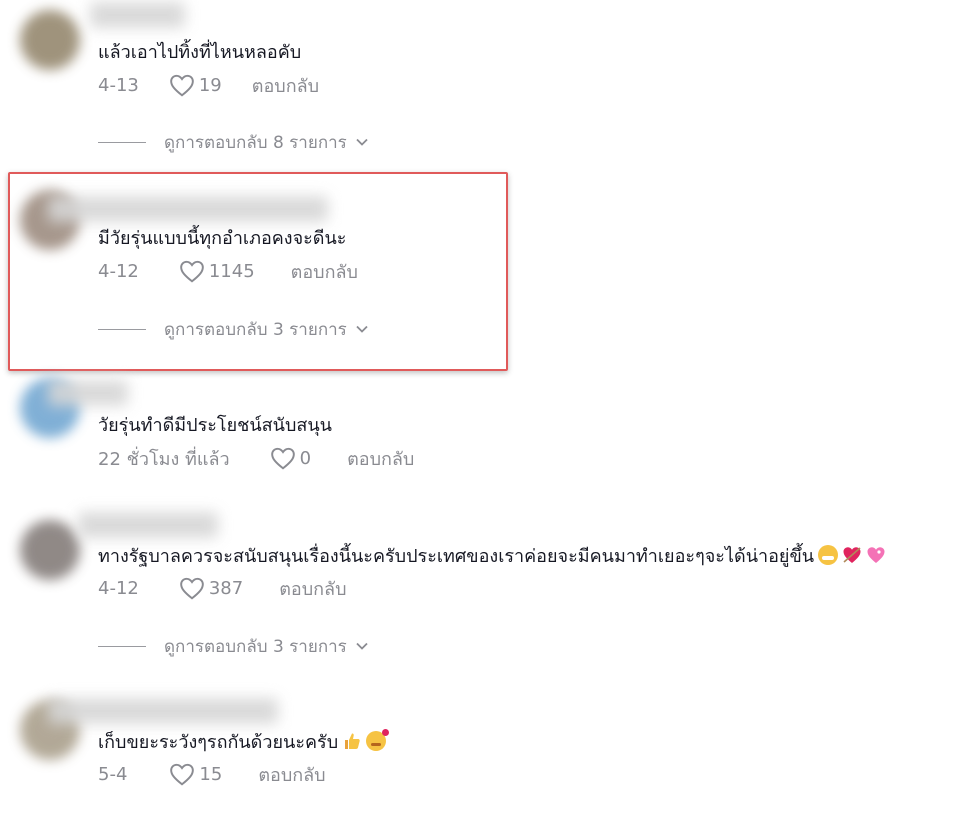 The image size is (976, 813). What do you see at coordinates (255, 142) in the screenshot?
I see `view-replies-label: ดูการตอบกลับ 8 รายการ` at bounding box center [255, 142].